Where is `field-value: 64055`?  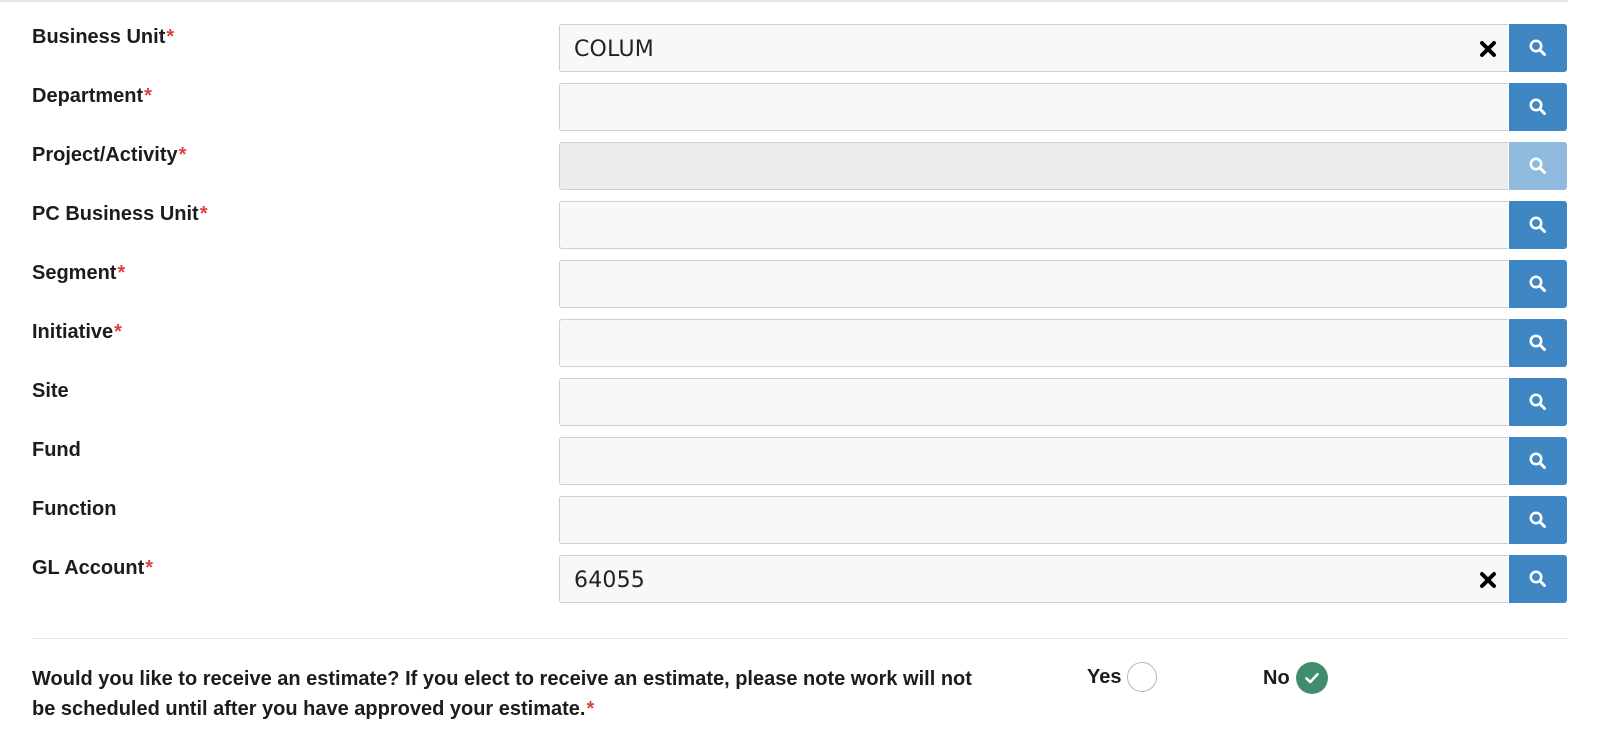 field-value: 64055 is located at coordinates (609, 580).